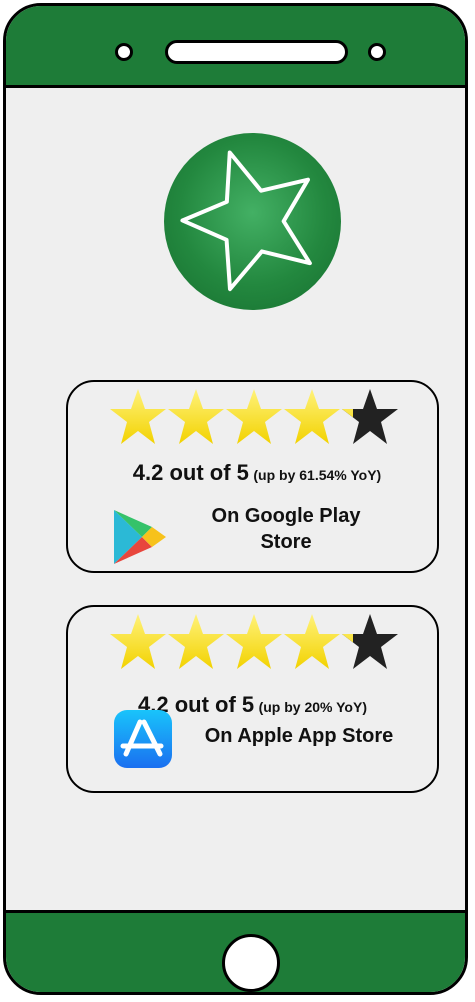  What do you see at coordinates (251, 963) in the screenshot?
I see `home-button` at bounding box center [251, 963].